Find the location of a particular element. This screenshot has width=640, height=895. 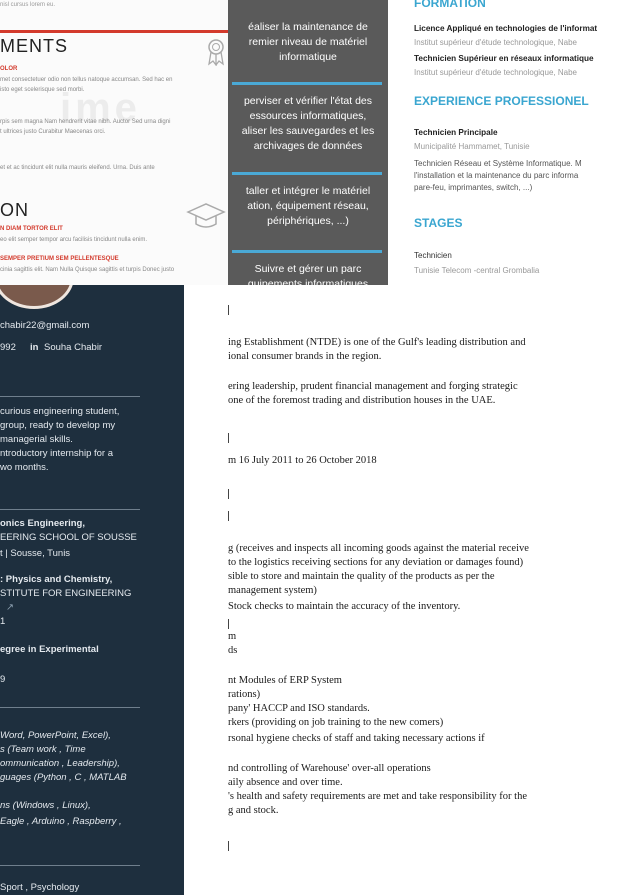

email-text: chabir22@gmail.com is located at coordinates (45, 325).